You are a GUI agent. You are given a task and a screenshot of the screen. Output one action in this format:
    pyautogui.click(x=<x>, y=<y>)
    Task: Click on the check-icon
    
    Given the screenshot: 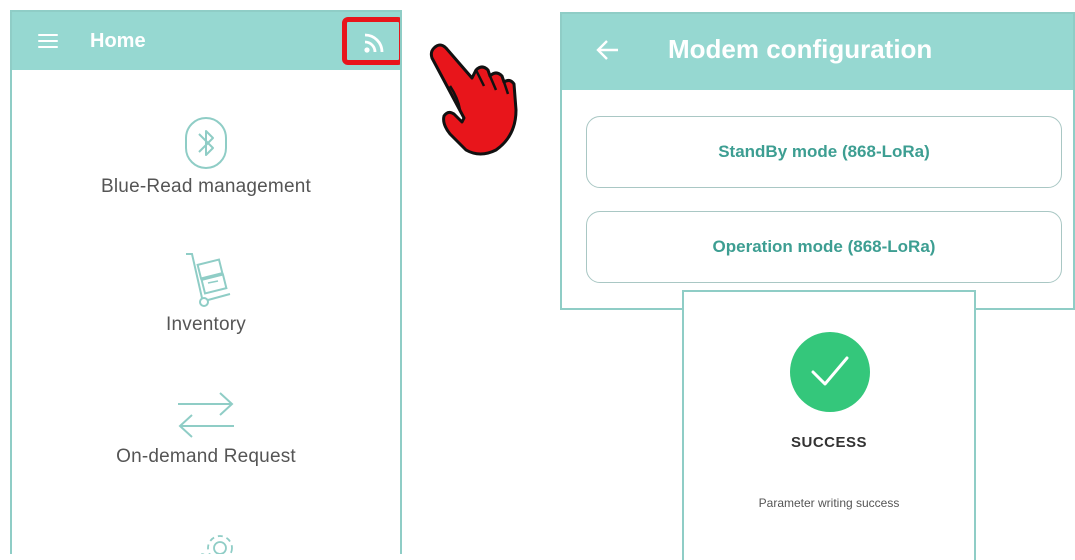 What is the action you would take?
    pyautogui.click(x=830, y=371)
    